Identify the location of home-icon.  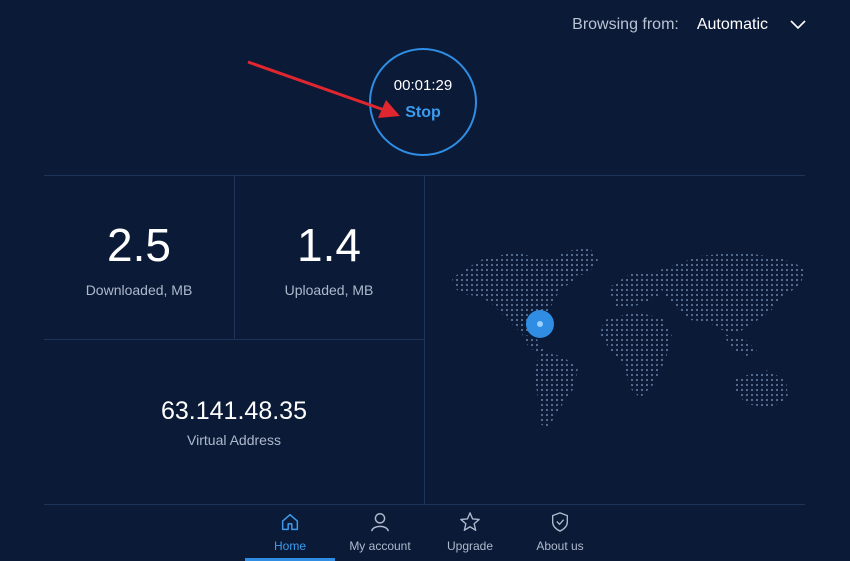
(290, 522).